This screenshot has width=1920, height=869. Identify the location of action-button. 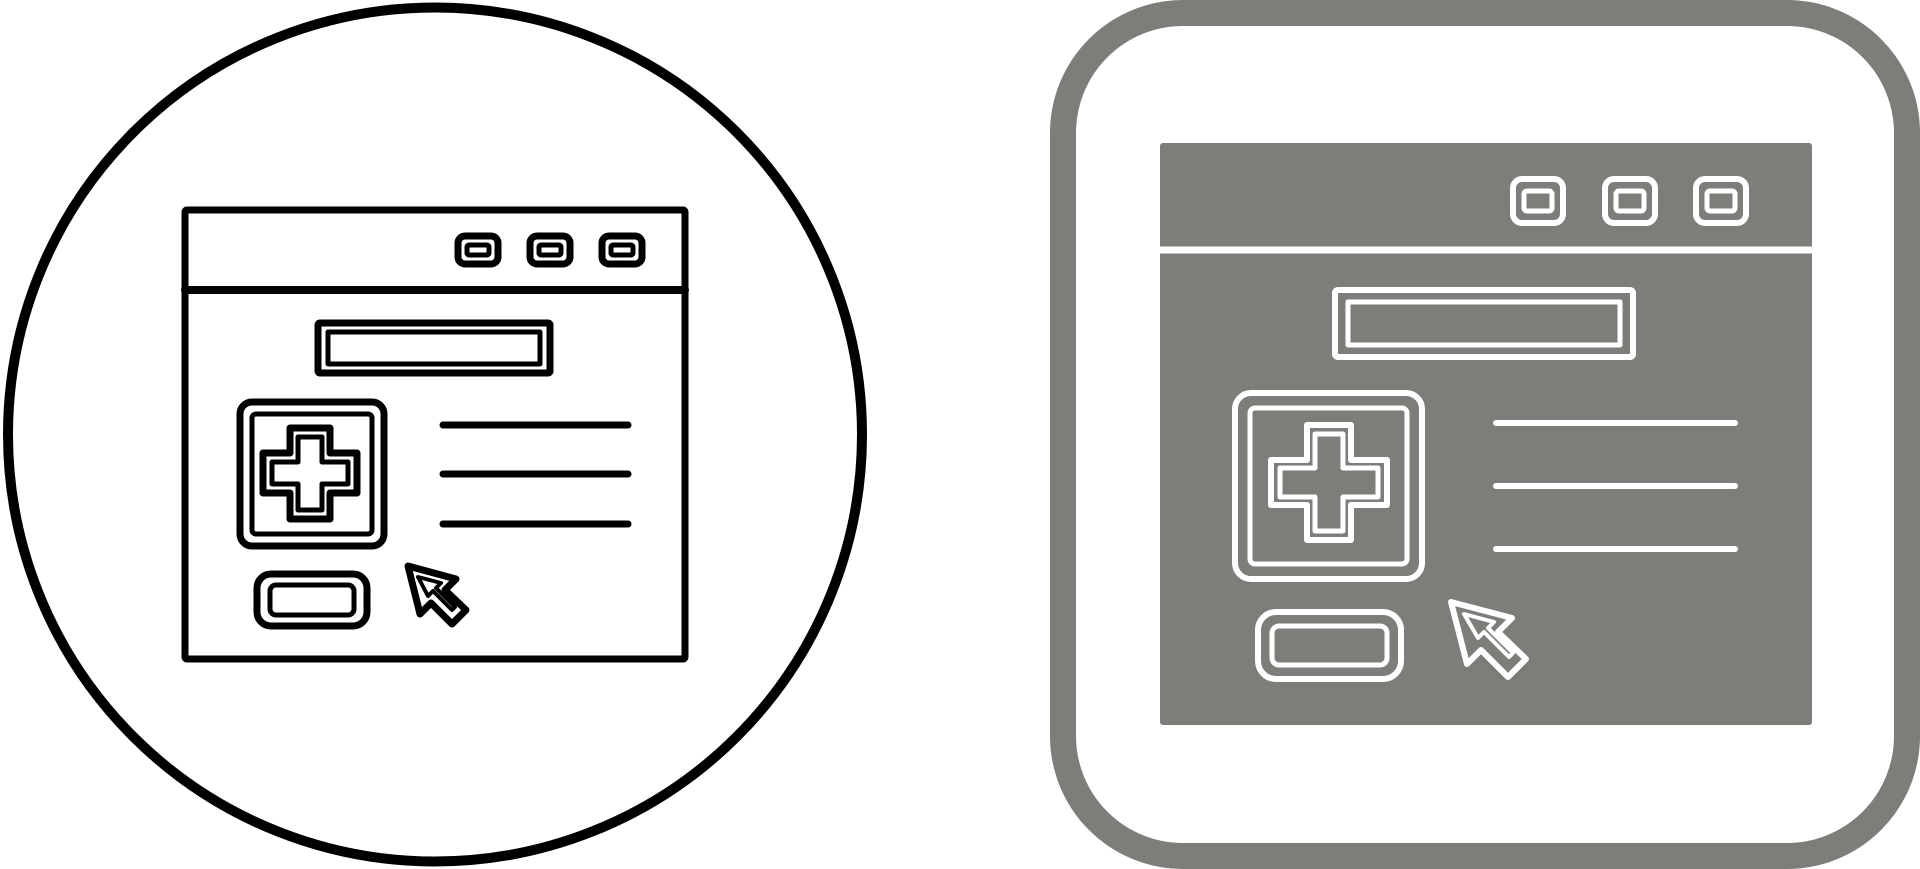
(312, 600).